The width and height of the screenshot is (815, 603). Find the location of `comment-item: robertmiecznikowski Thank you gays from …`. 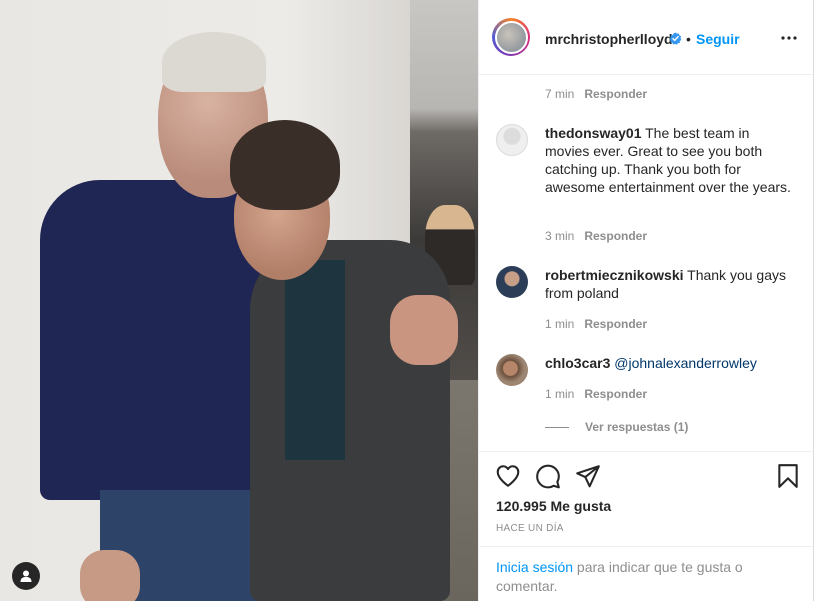

comment-item: robertmiecznikowski Thank you gays from … is located at coordinates (670, 284).